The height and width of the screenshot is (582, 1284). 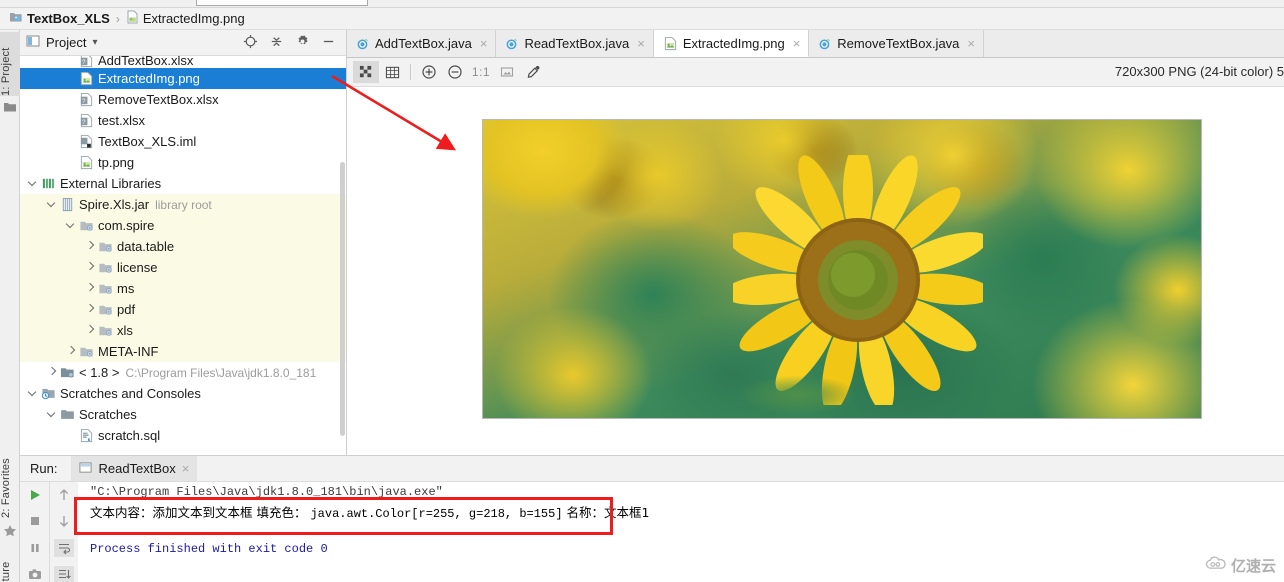 What do you see at coordinates (815, 72) in the screenshot?
I see `image-viewer-toolbar: 1:1 720x300 PNG (24-bit color) 5` at bounding box center [815, 72].